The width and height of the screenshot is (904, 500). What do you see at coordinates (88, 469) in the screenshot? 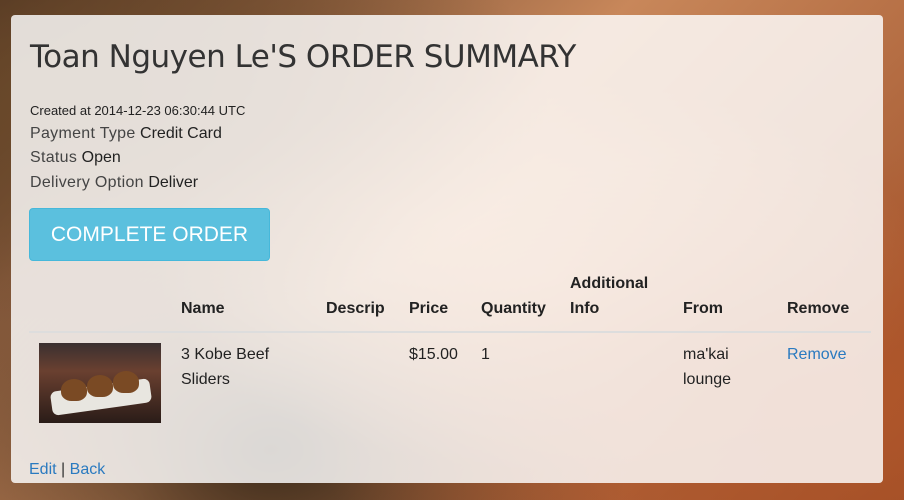
I see `back-link: Back` at bounding box center [88, 469].